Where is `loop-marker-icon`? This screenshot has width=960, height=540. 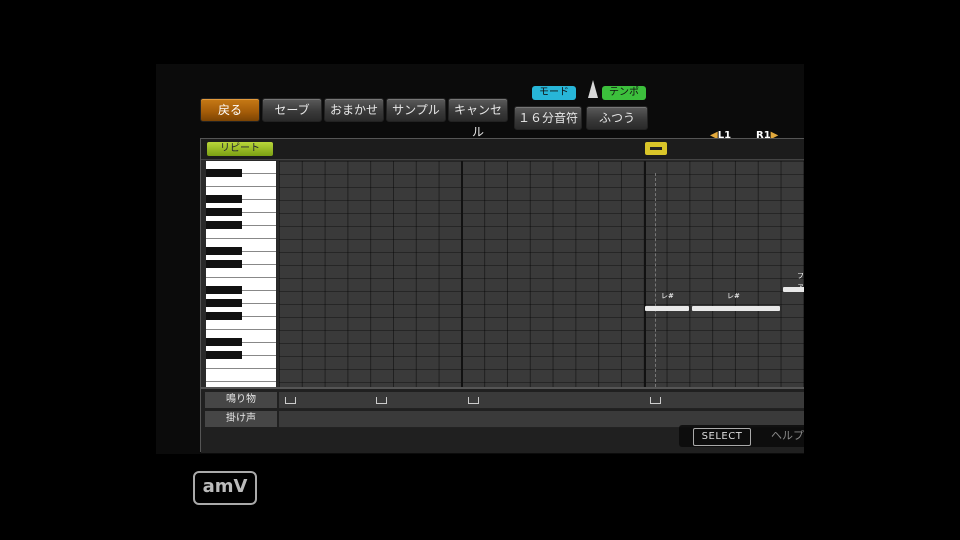
loop-marker-icon is located at coordinates (656, 148).